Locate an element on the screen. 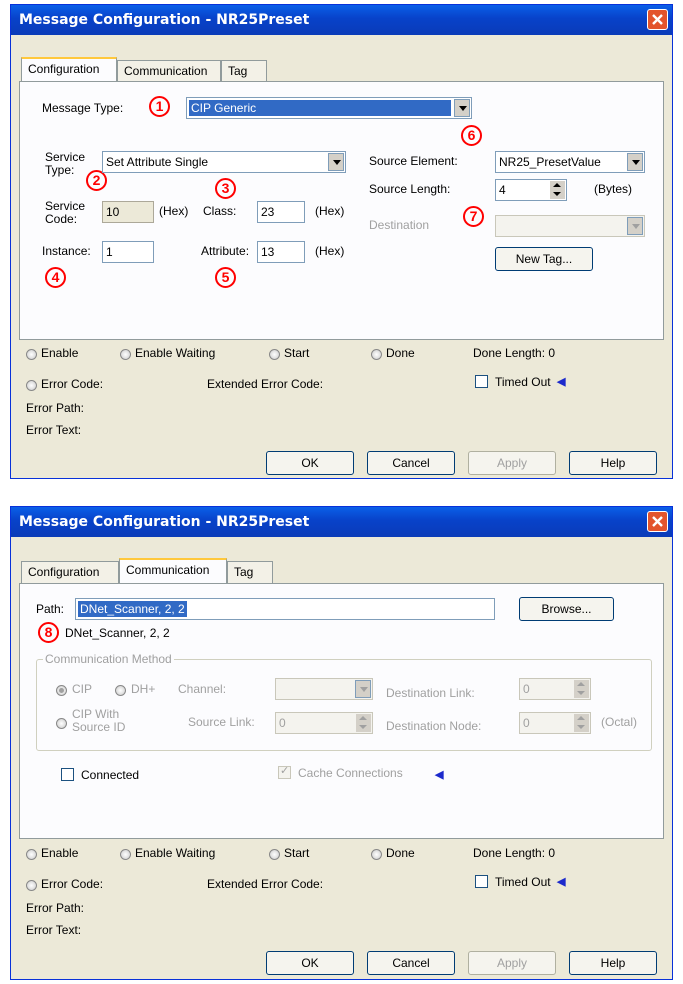  done-length-label: Done Length: 0 is located at coordinates (514, 853).